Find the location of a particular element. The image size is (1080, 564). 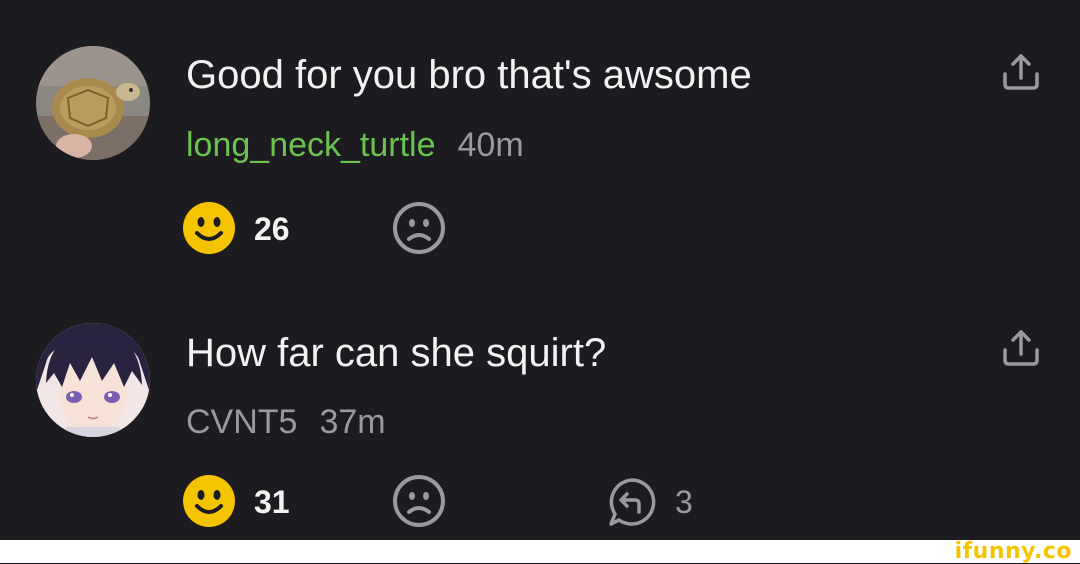

timestamp: 37m is located at coordinates (352, 422).